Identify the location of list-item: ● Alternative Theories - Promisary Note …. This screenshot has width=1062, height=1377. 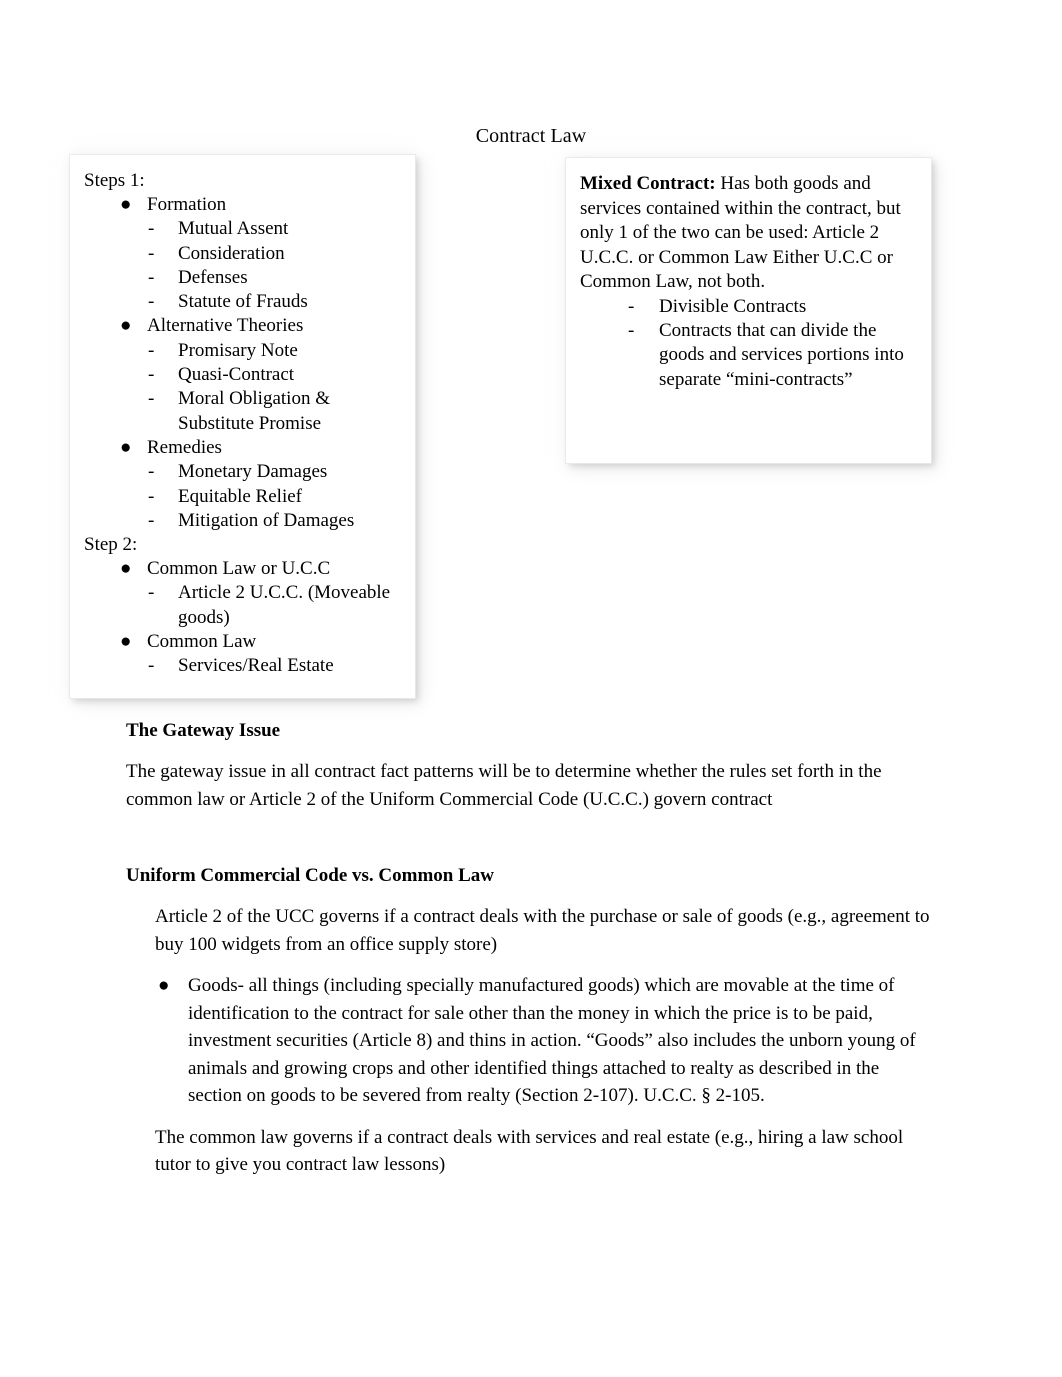
(246, 374).